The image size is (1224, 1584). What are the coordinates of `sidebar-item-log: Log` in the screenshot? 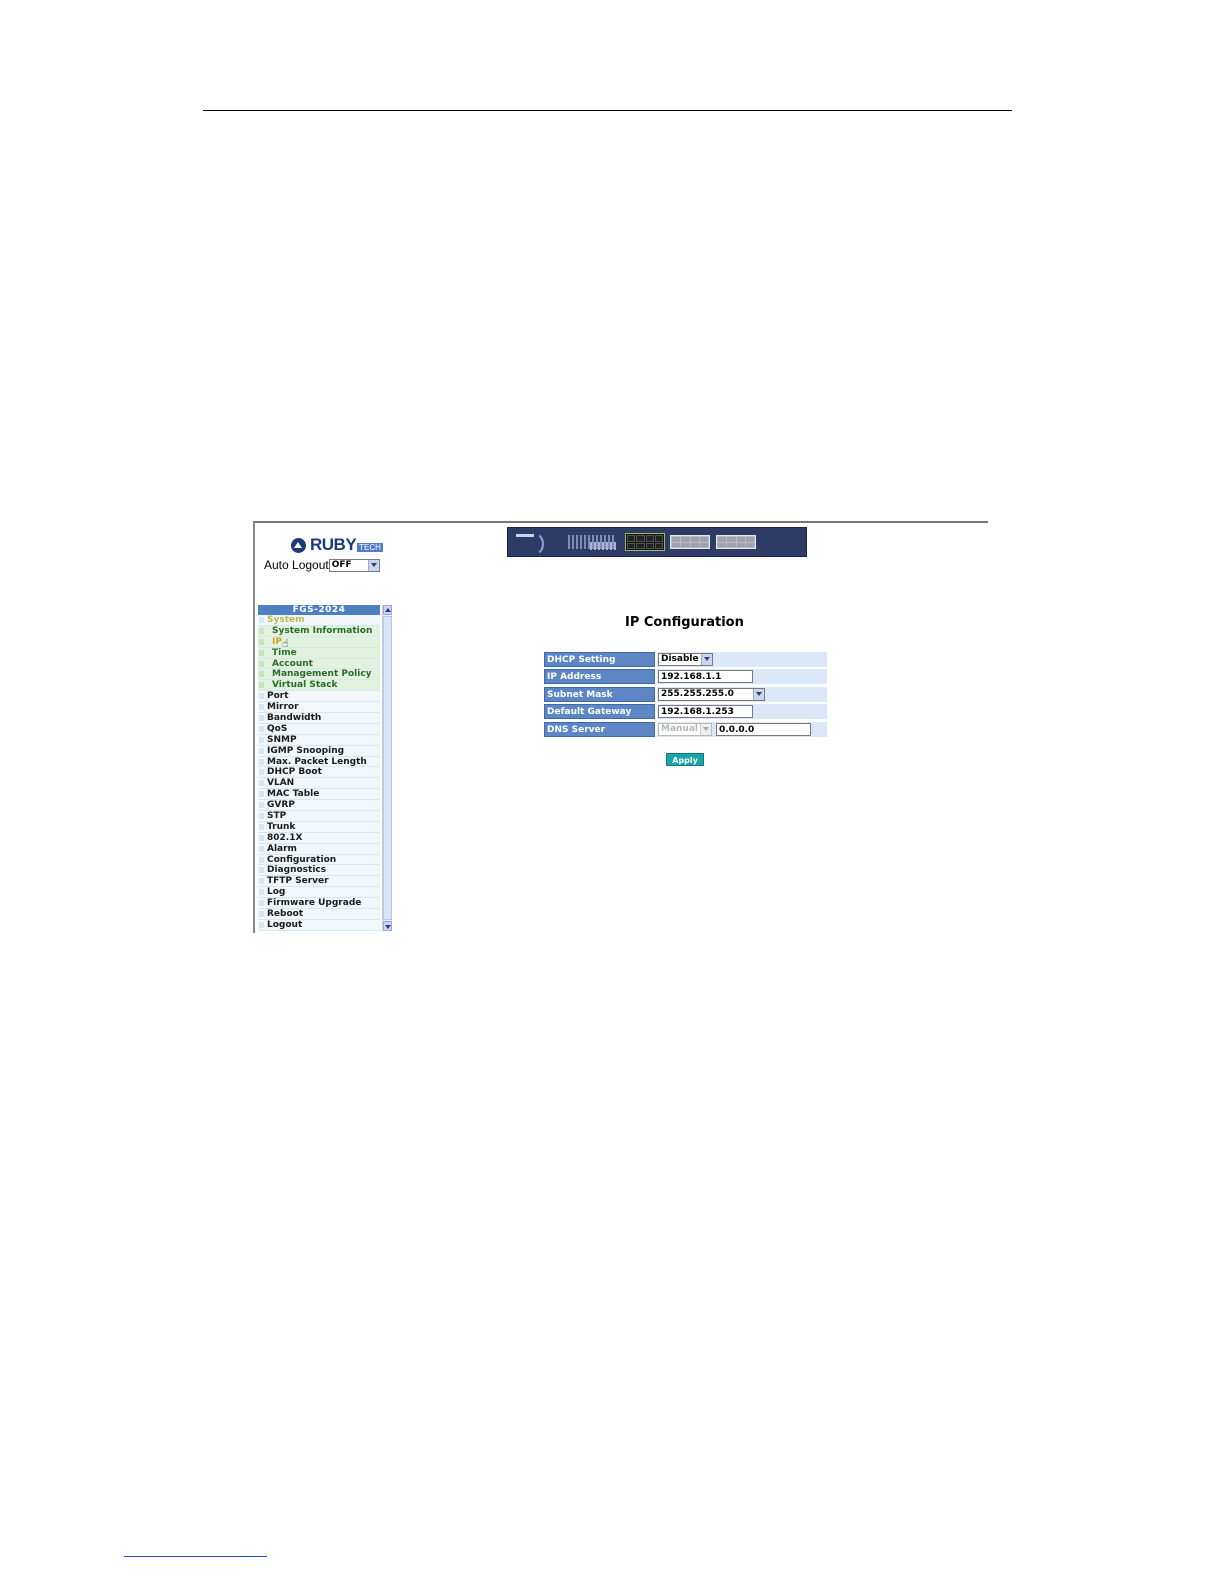 It's located at (319, 893).